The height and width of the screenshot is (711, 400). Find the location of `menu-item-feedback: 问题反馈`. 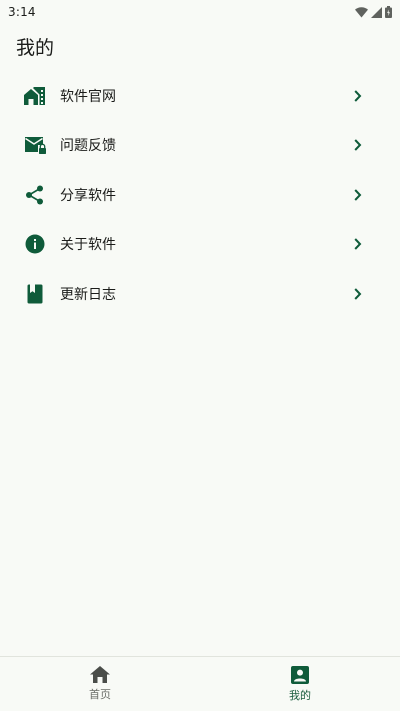

menu-item-feedback: 问题反馈 is located at coordinates (200, 146).